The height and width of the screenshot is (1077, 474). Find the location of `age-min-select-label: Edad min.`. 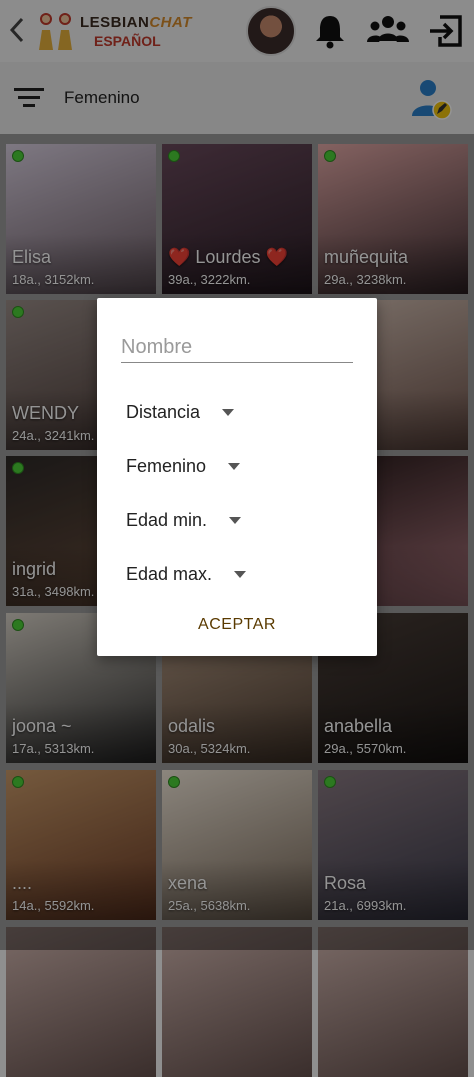

age-min-select-label: Edad min. is located at coordinates (167, 519).